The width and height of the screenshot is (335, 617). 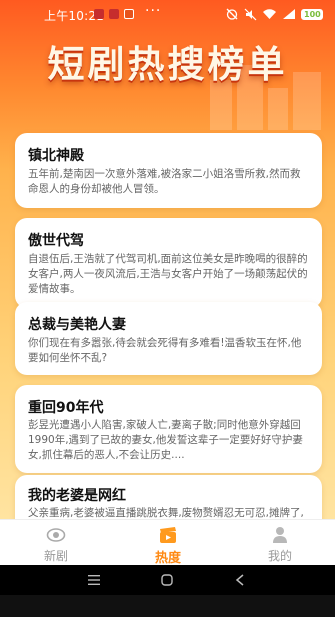 I want to click on status-bar: 上午10:21 ··· 100, so click(x=167, y=14).